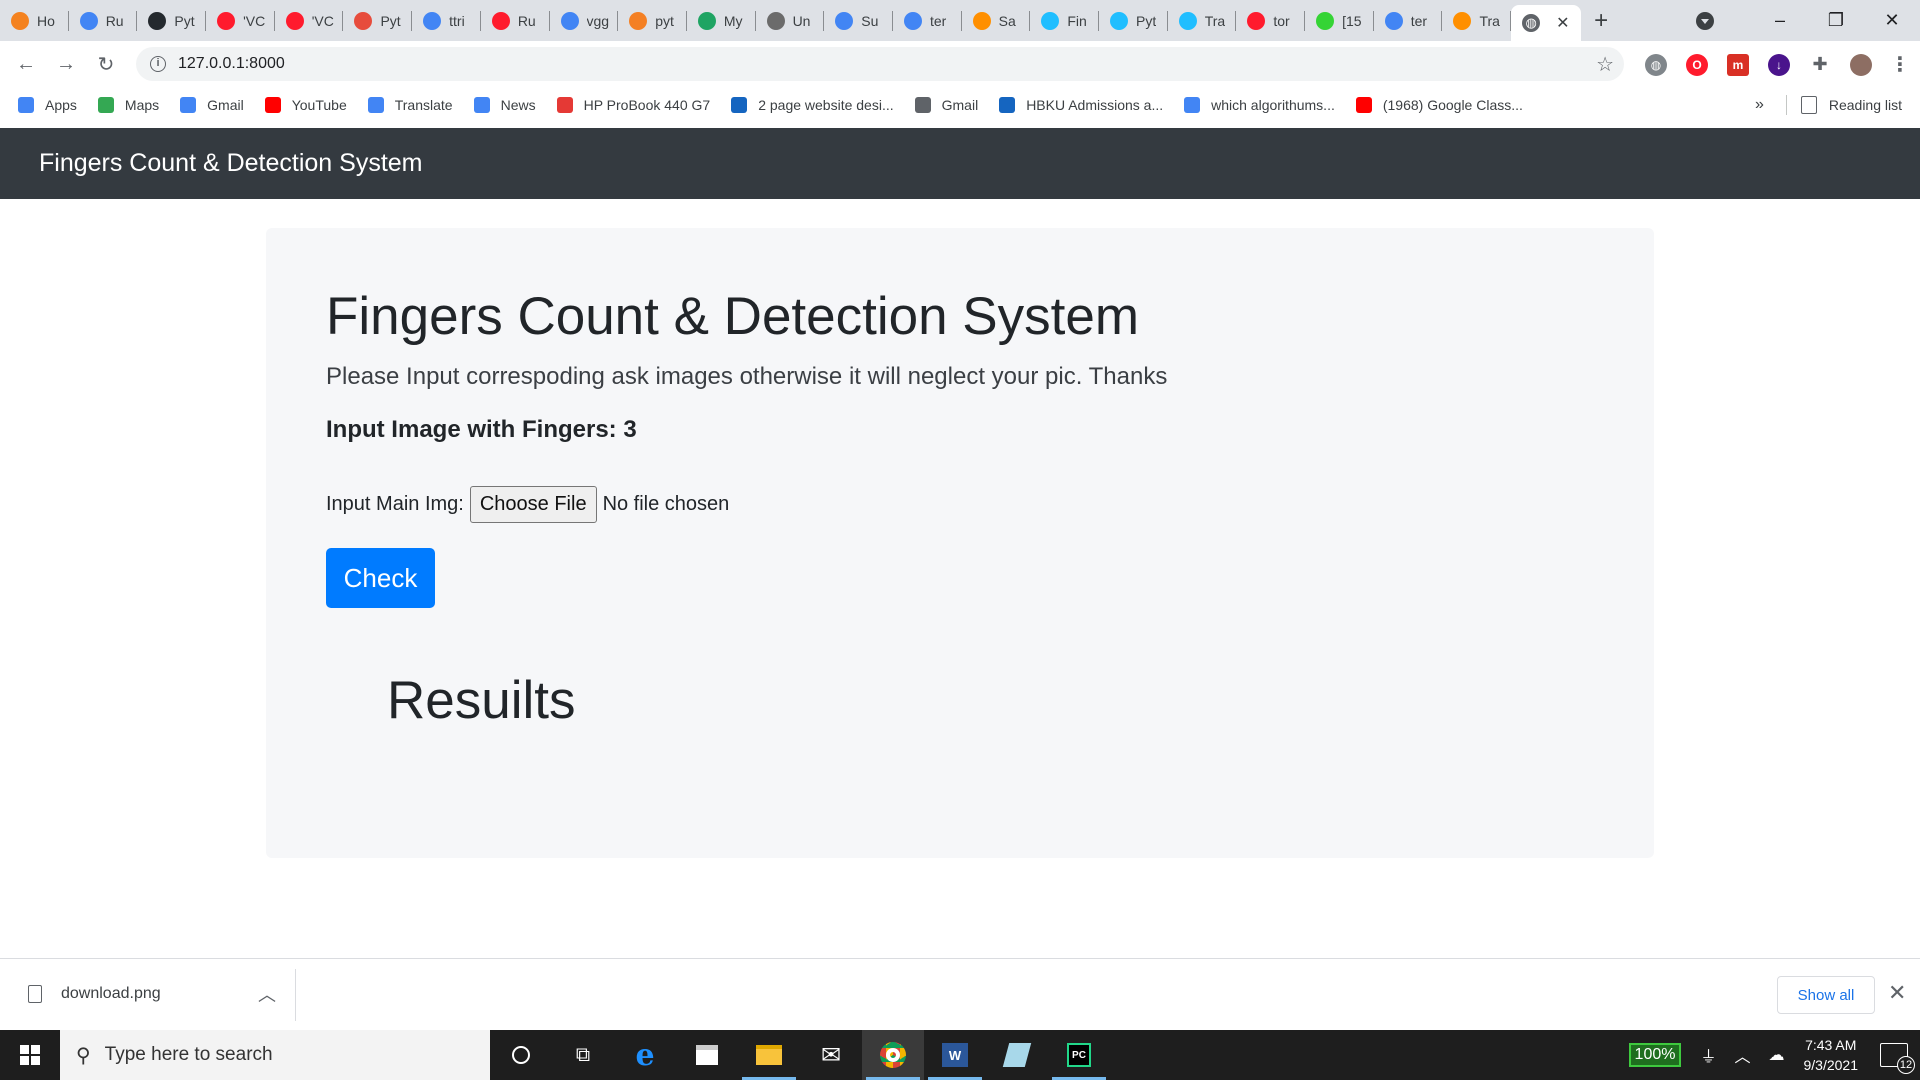 This screenshot has height=1080, width=1920. I want to click on more-bookmarks-button: », so click(1759, 105).